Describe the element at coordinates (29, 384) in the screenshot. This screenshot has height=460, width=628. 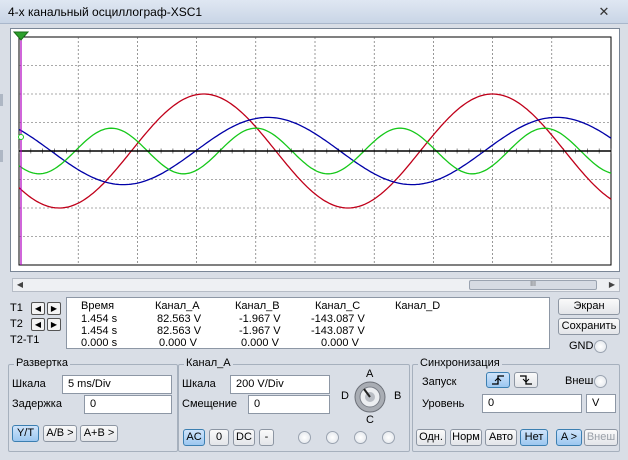
I see `timebase-scale-label: Шкала` at that location.